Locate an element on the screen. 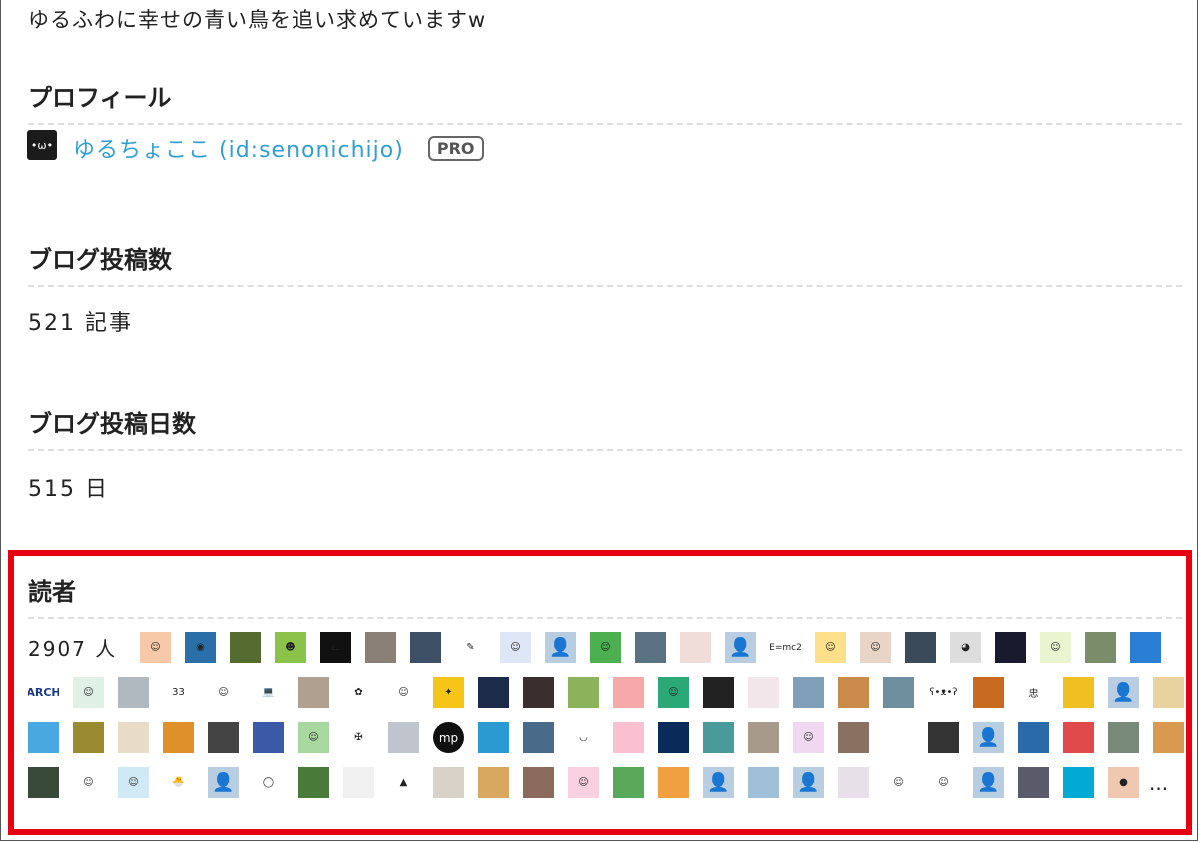  number-icon: 33 is located at coordinates (178, 692).